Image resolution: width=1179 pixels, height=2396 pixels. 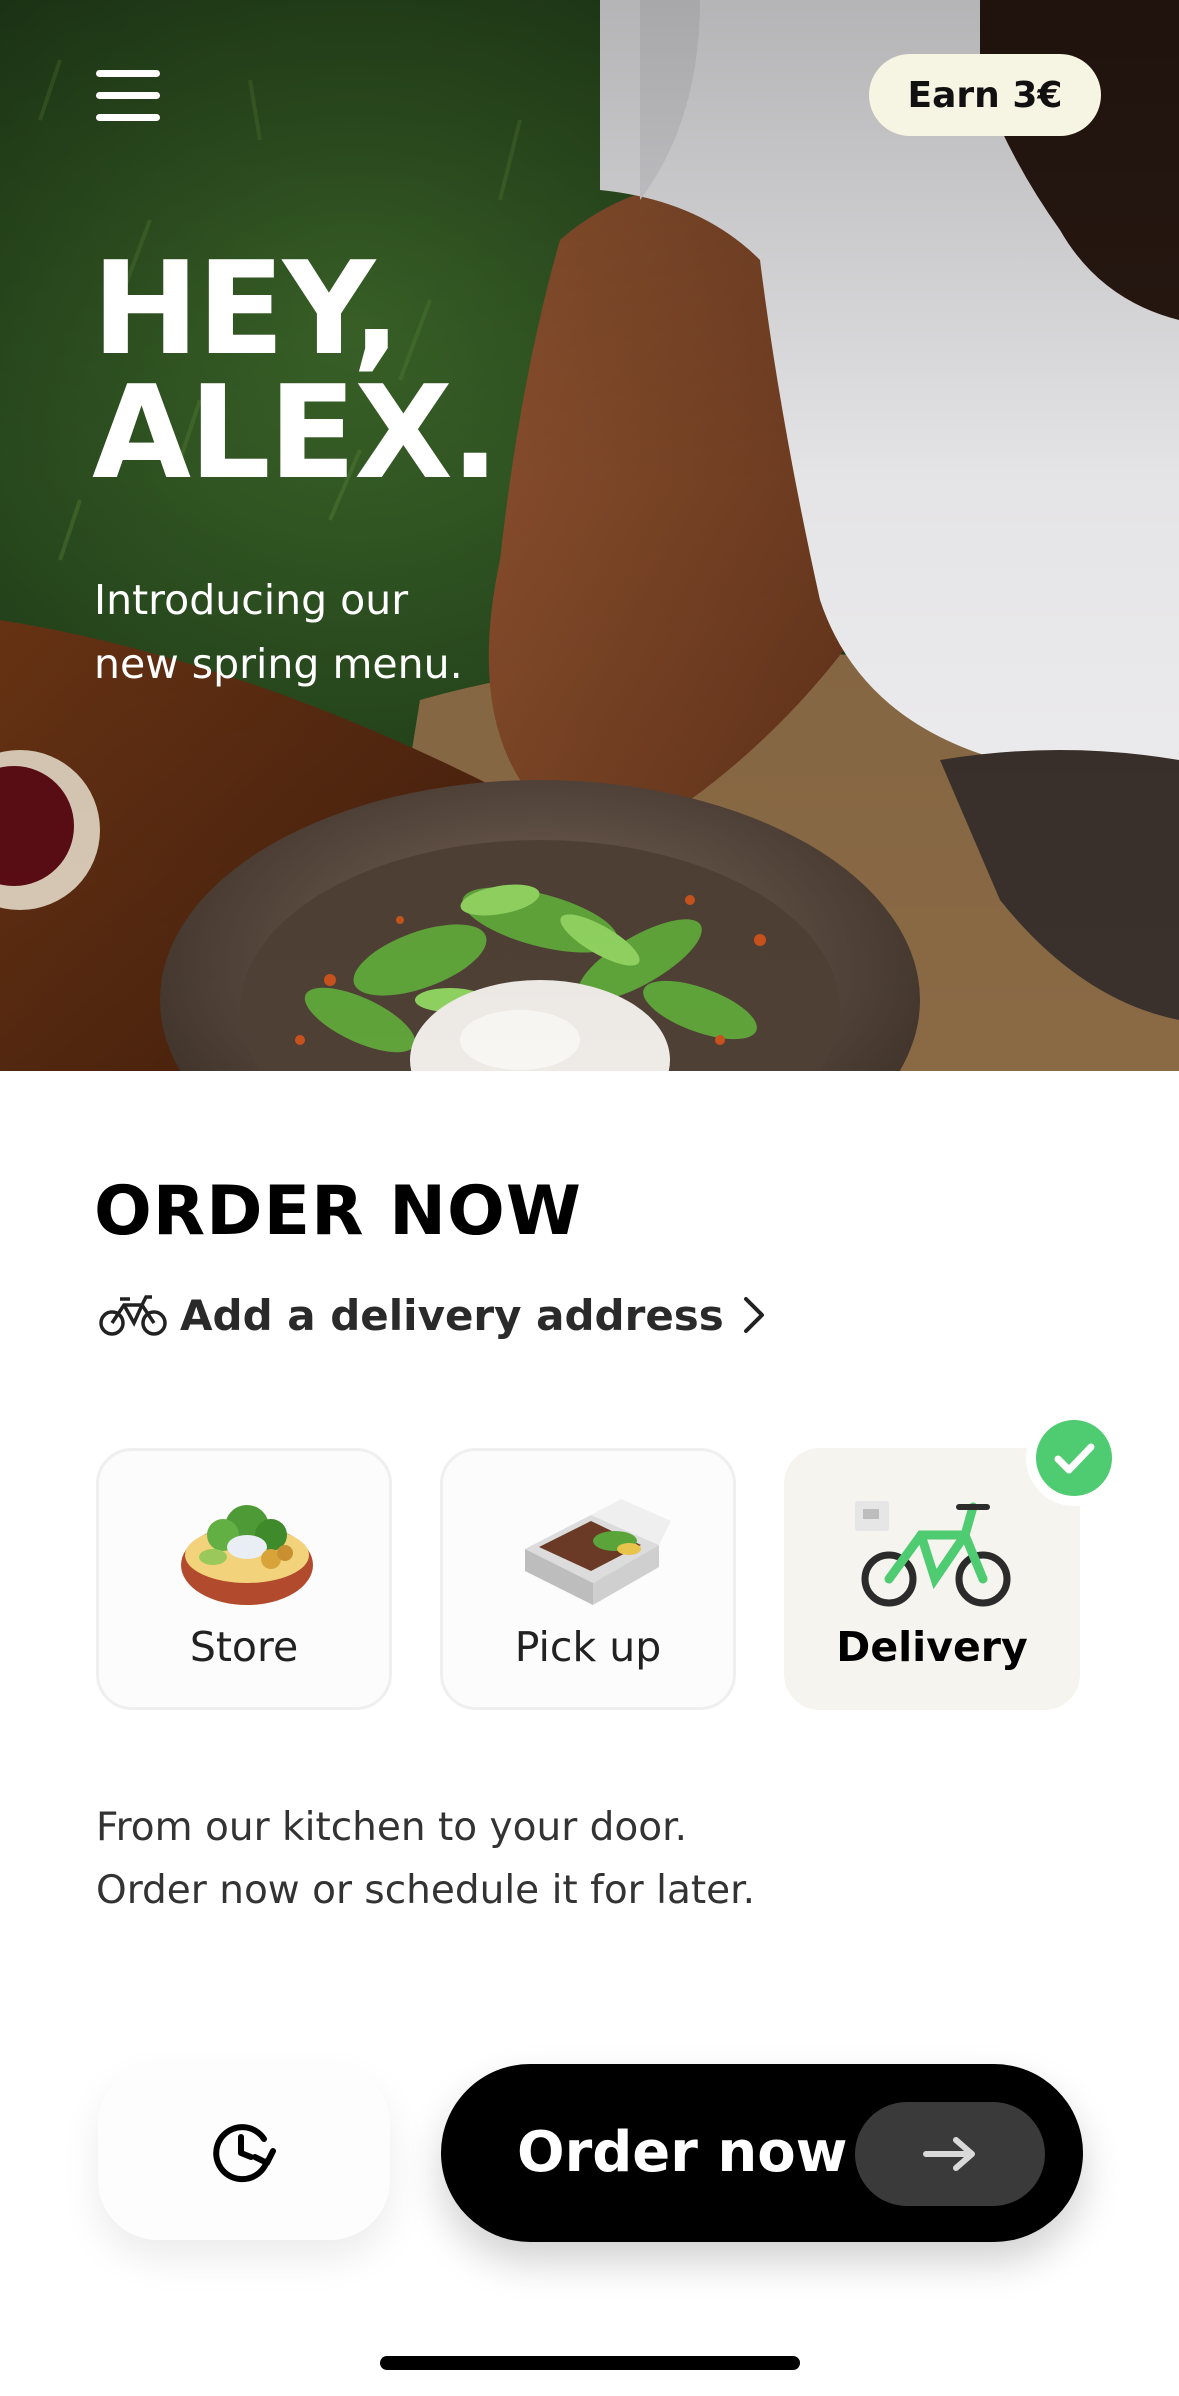 I want to click on earn-credit-label: Earn 3€, so click(x=985, y=95).